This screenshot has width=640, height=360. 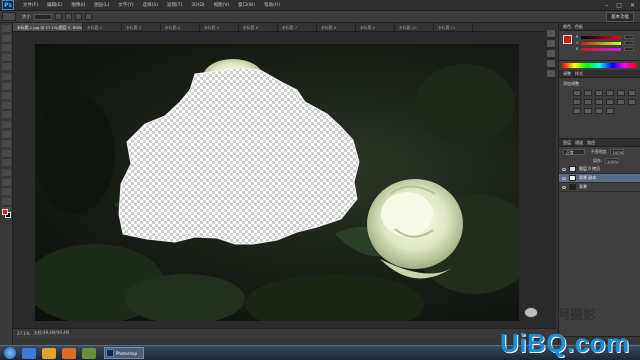 I want to click on color-slider-g: G, so click(x=606, y=43).